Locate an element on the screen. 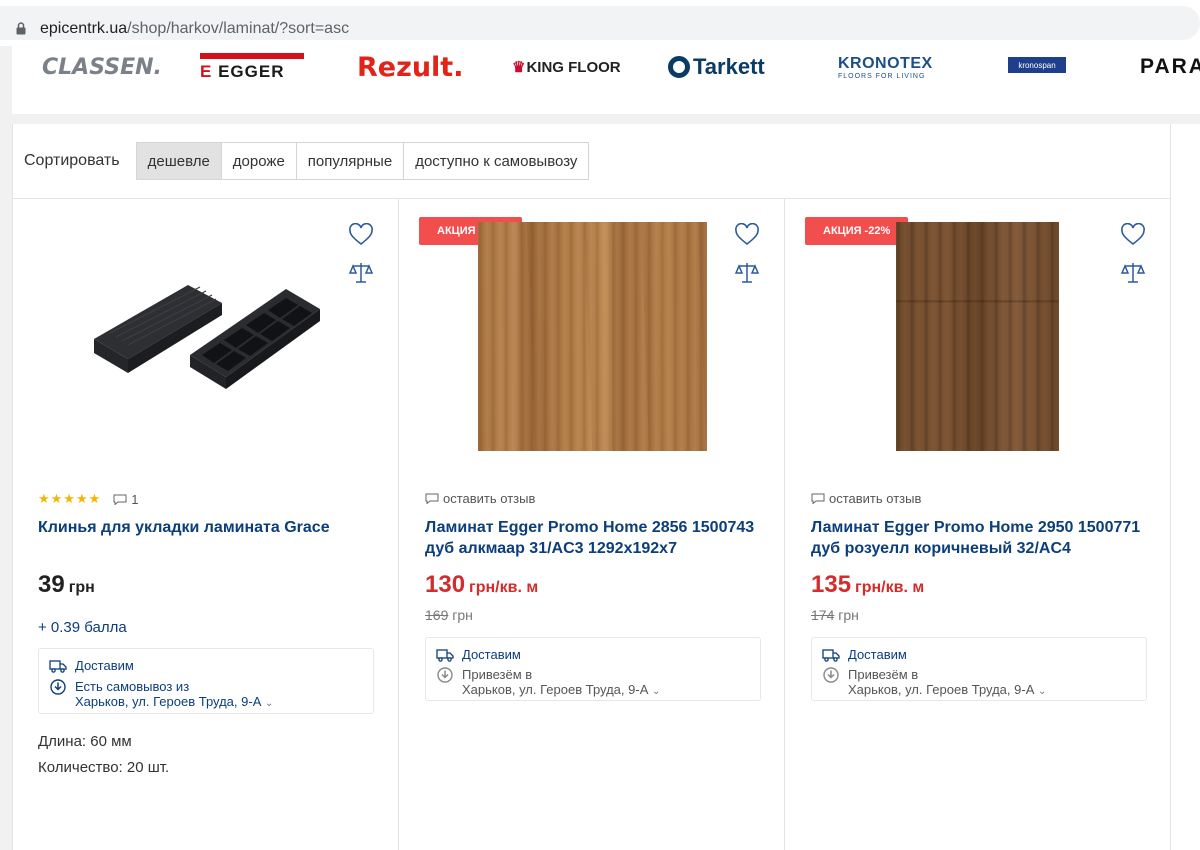 This screenshot has width=1200, height=850. spec-length: Длина: 60 мм is located at coordinates (85, 741).